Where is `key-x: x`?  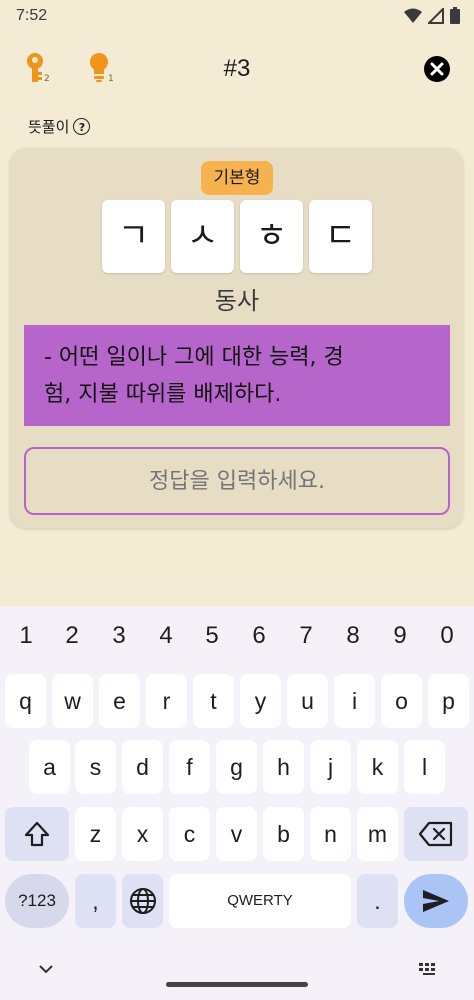 key-x: x is located at coordinates (142, 834).